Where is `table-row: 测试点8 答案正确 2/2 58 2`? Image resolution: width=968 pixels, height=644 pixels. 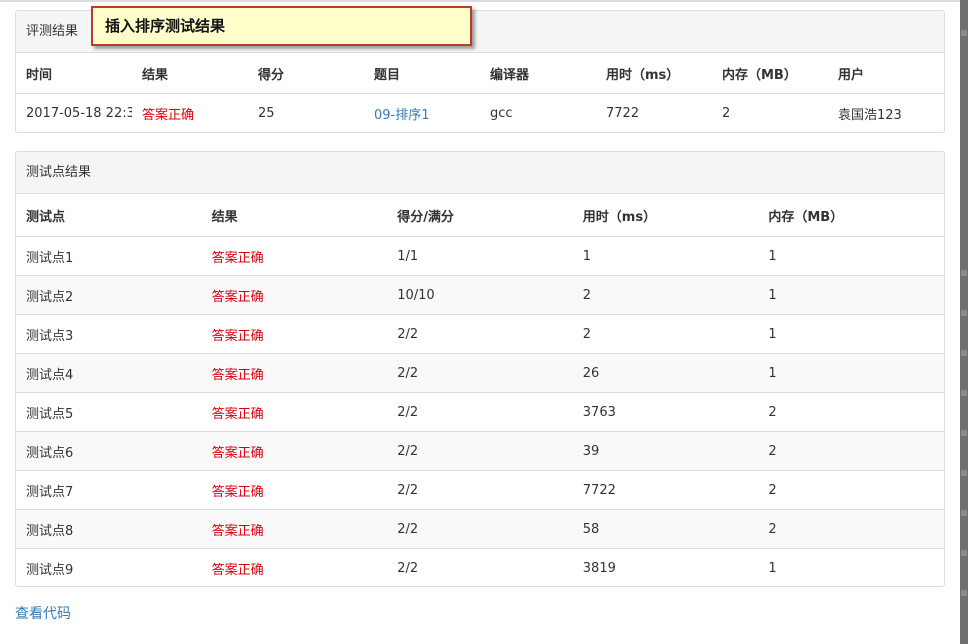
table-row: 测试点8 答案正确 2/2 58 2 is located at coordinates (480, 528).